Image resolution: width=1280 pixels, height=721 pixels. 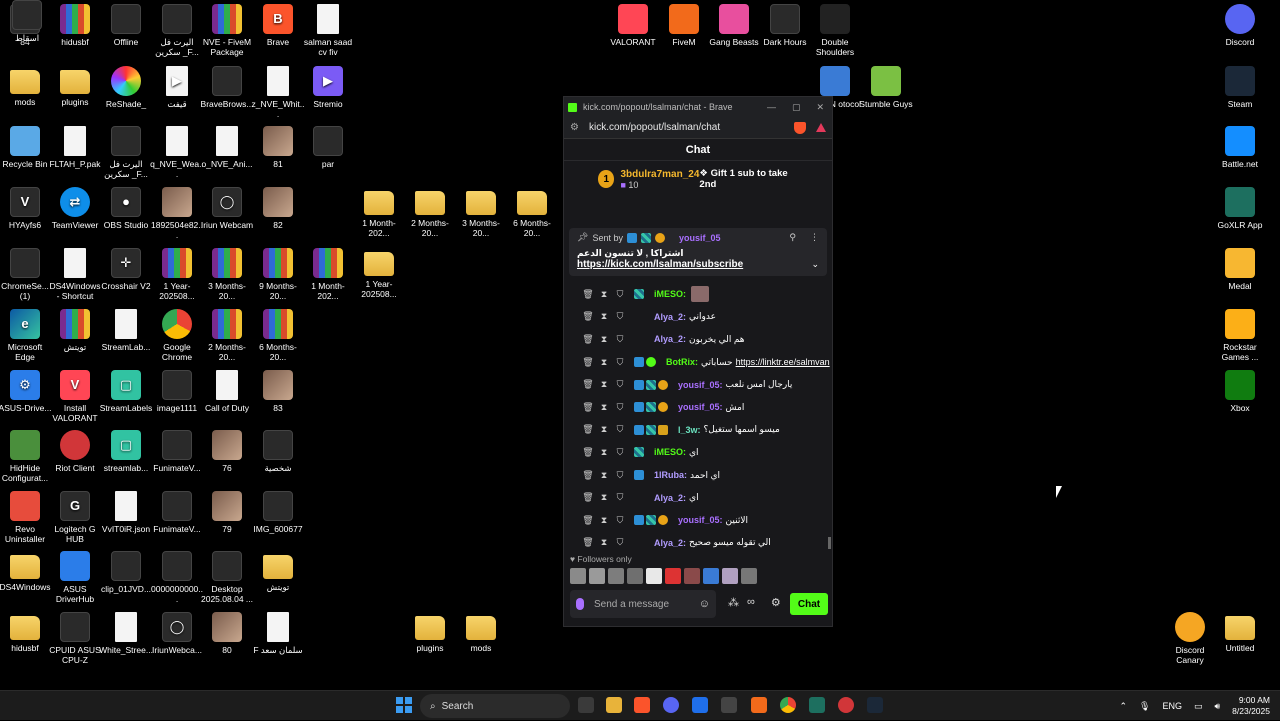 What do you see at coordinates (875, 705) in the screenshot?
I see `steam-taskbar-icon` at bounding box center [875, 705].